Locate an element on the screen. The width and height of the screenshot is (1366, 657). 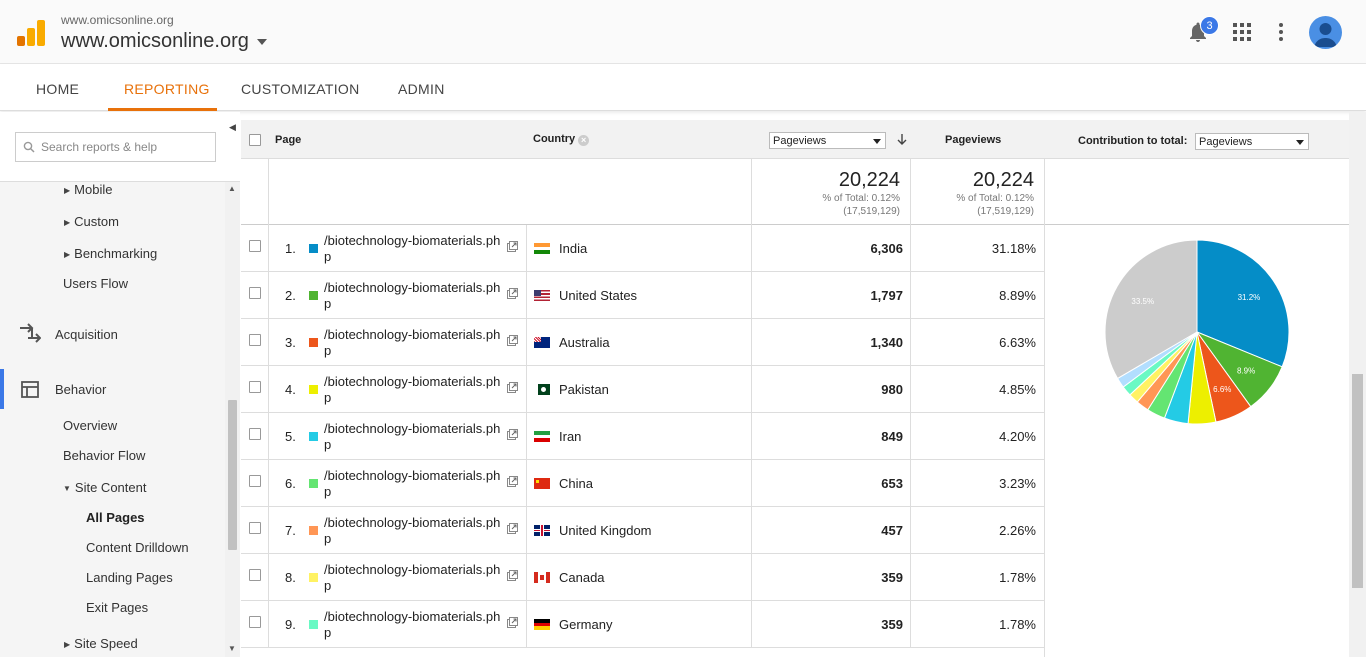
sort-desc-icon is located at coordinates (902, 140).